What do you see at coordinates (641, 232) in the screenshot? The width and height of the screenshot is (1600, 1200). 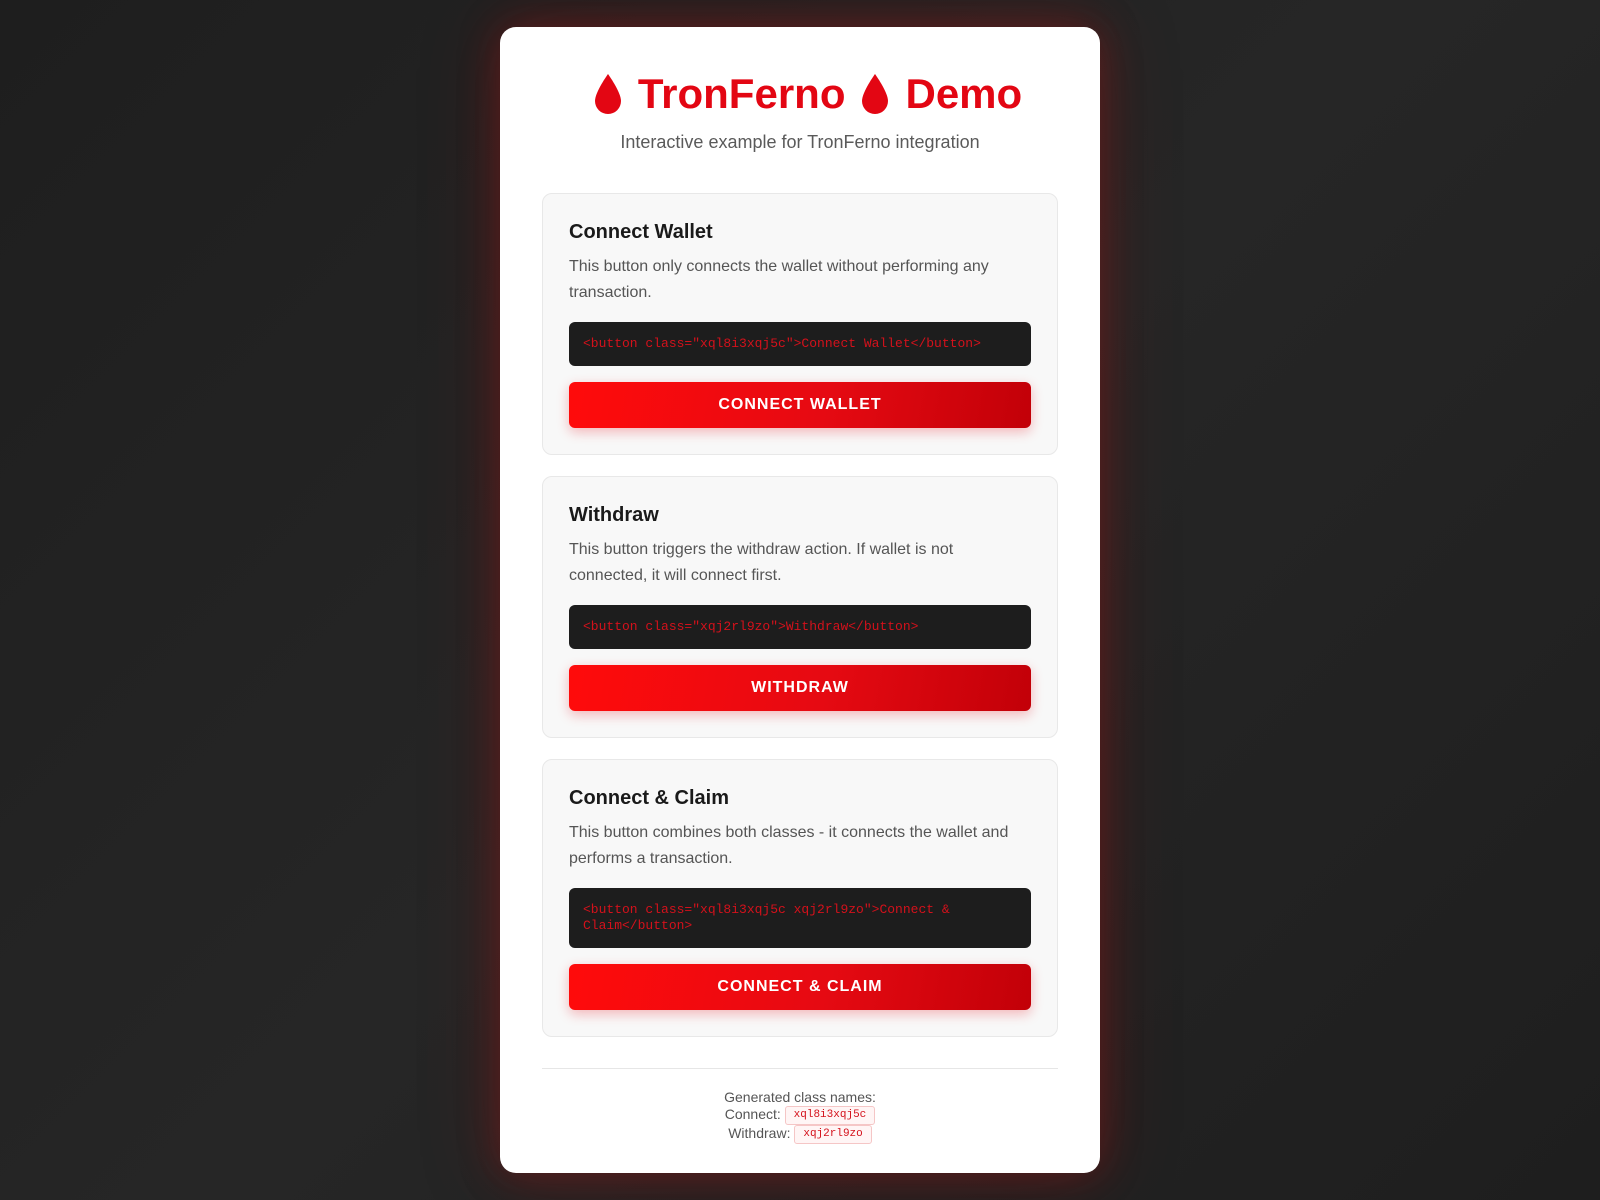 I see `section-title: Connect Wallet` at bounding box center [641, 232].